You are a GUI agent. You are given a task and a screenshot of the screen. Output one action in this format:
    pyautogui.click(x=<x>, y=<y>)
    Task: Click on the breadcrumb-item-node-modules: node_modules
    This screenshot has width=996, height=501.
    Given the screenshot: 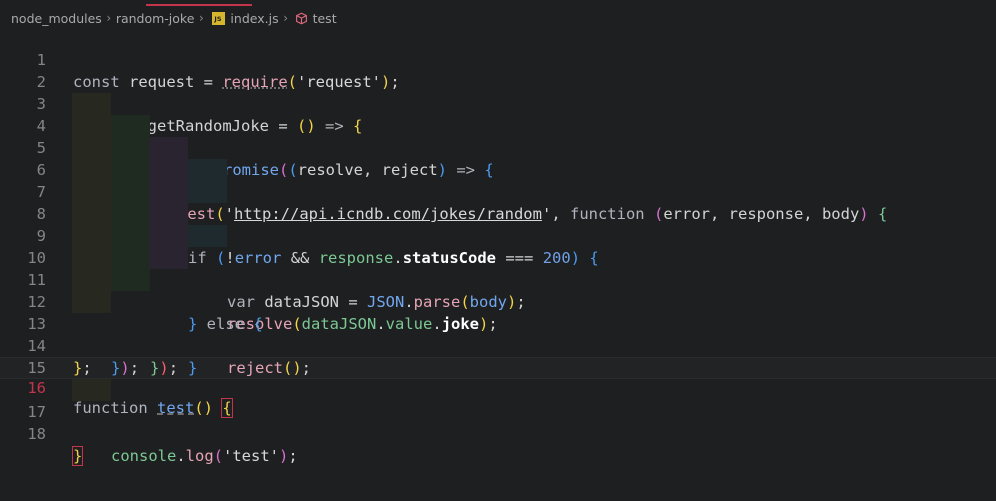 What is the action you would take?
    pyautogui.click(x=56, y=18)
    